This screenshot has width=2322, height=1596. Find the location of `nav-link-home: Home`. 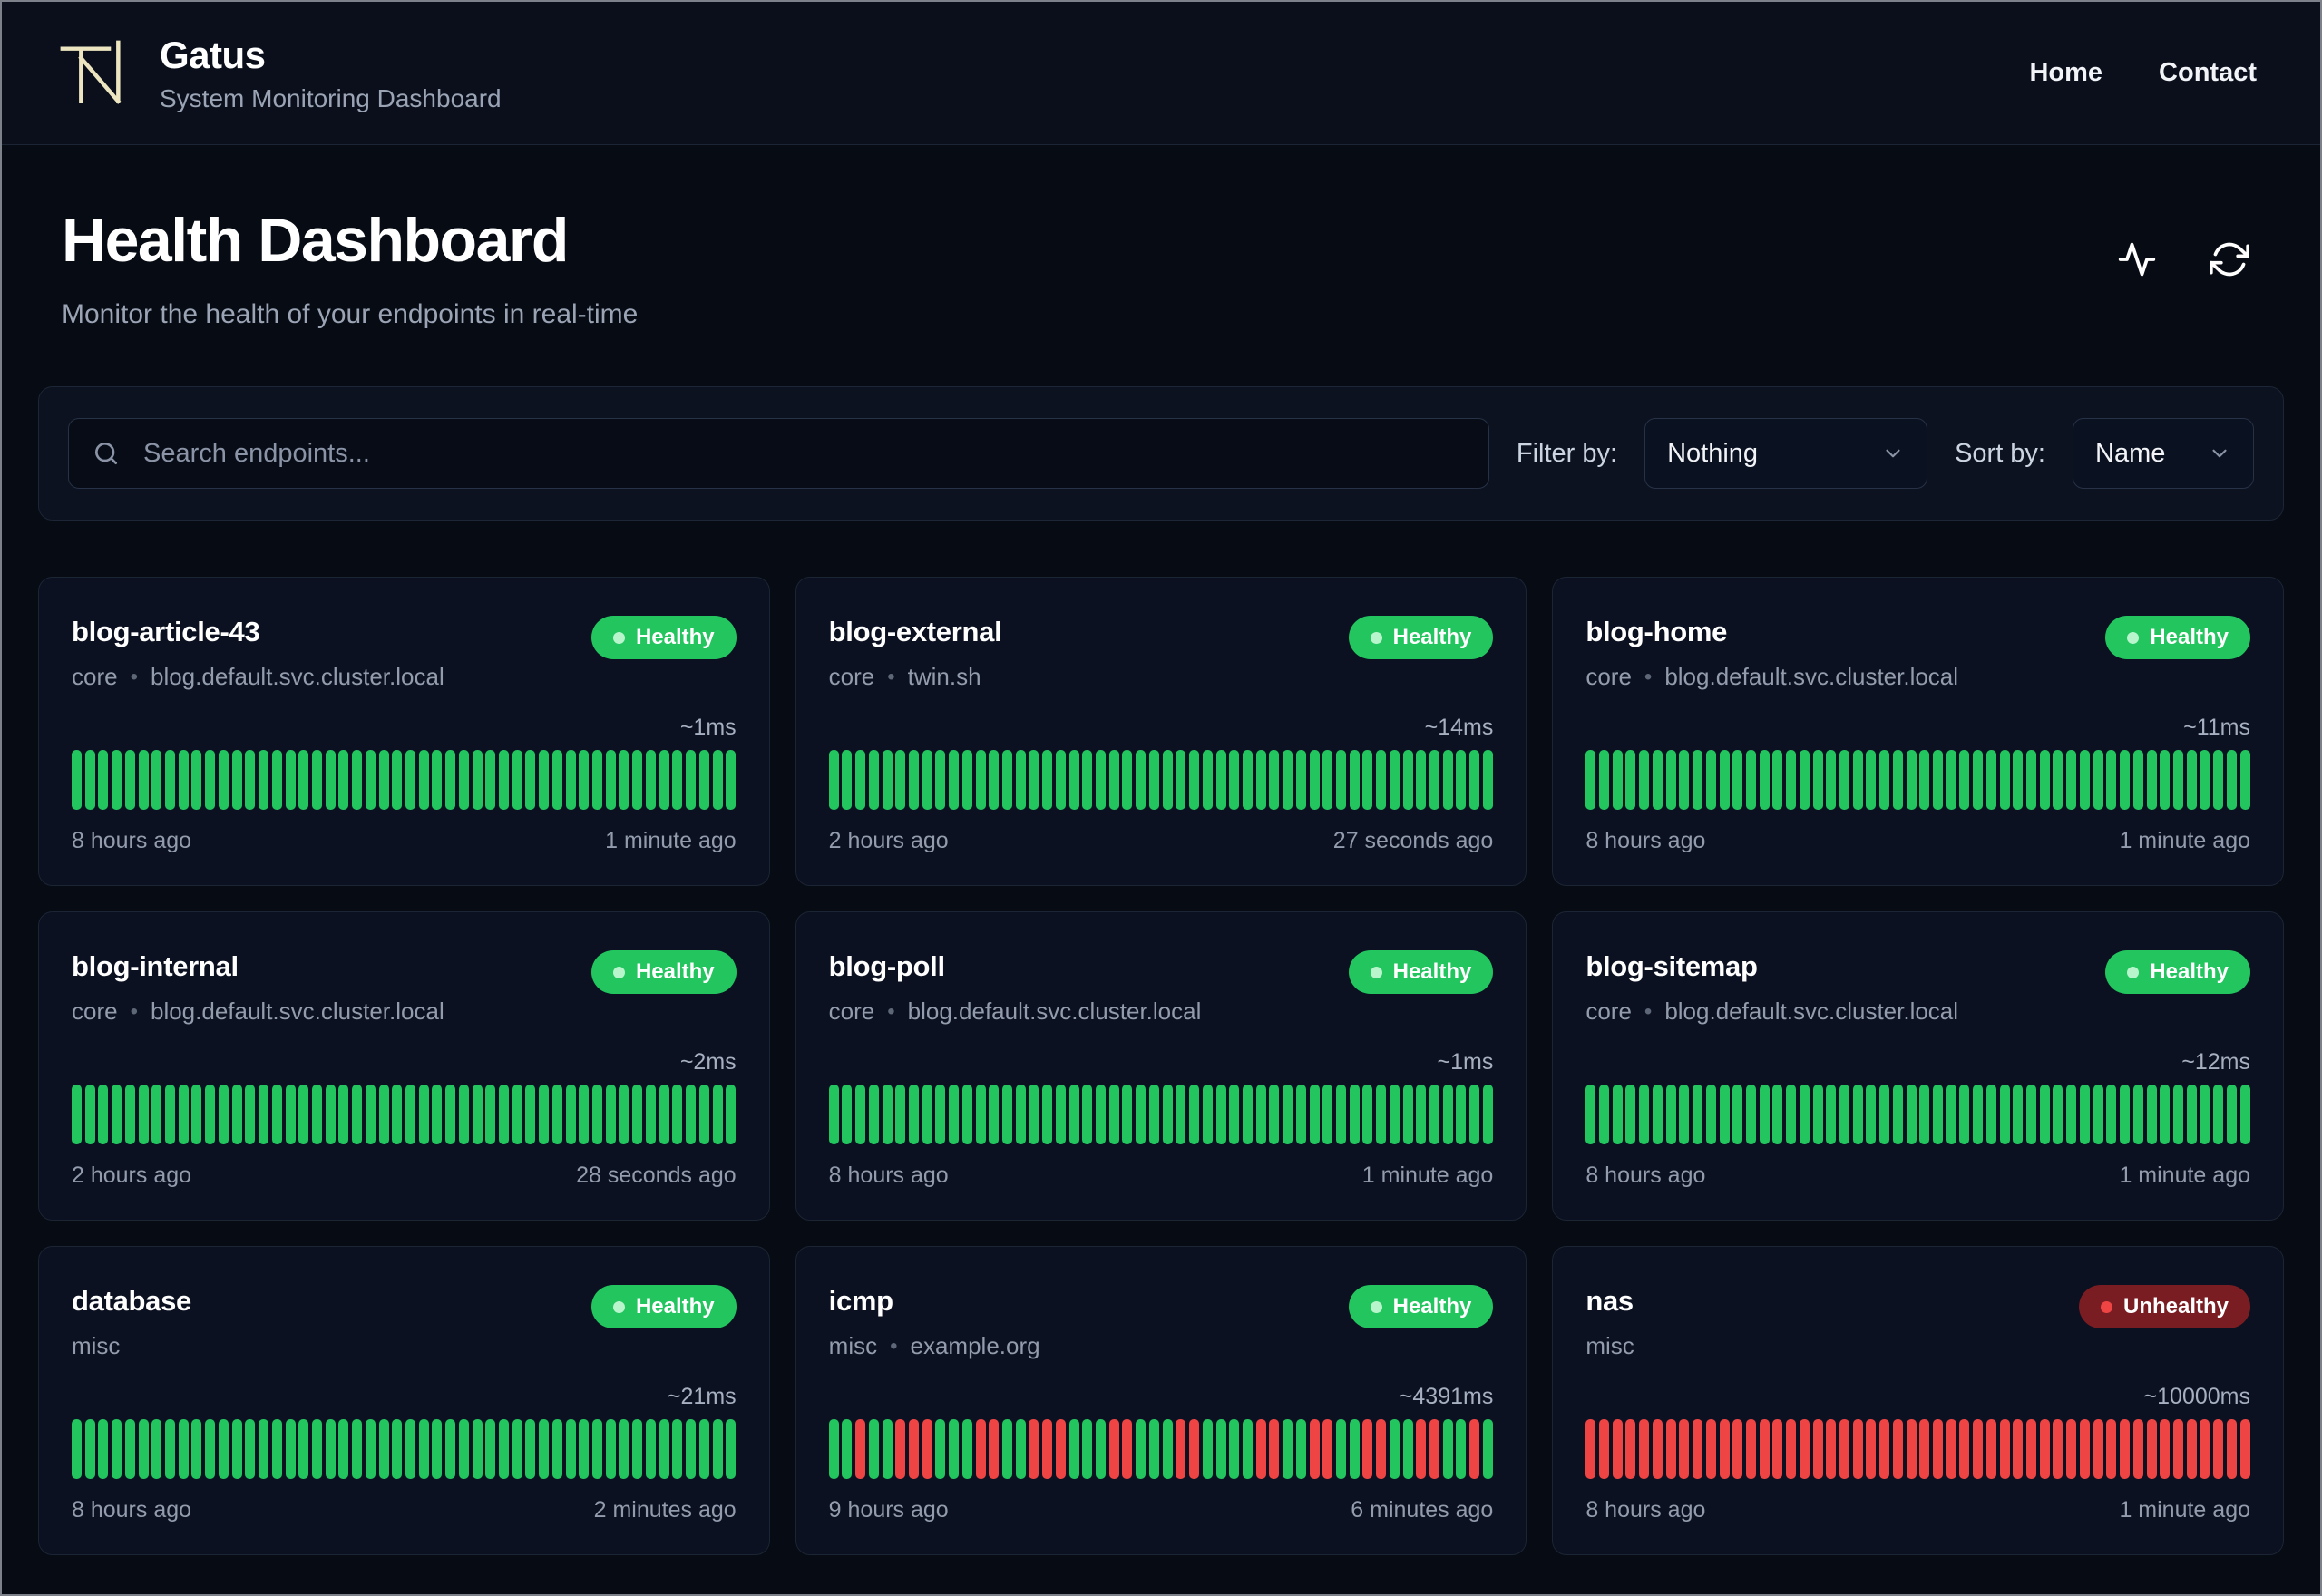

nav-link-home: Home is located at coordinates (2065, 73).